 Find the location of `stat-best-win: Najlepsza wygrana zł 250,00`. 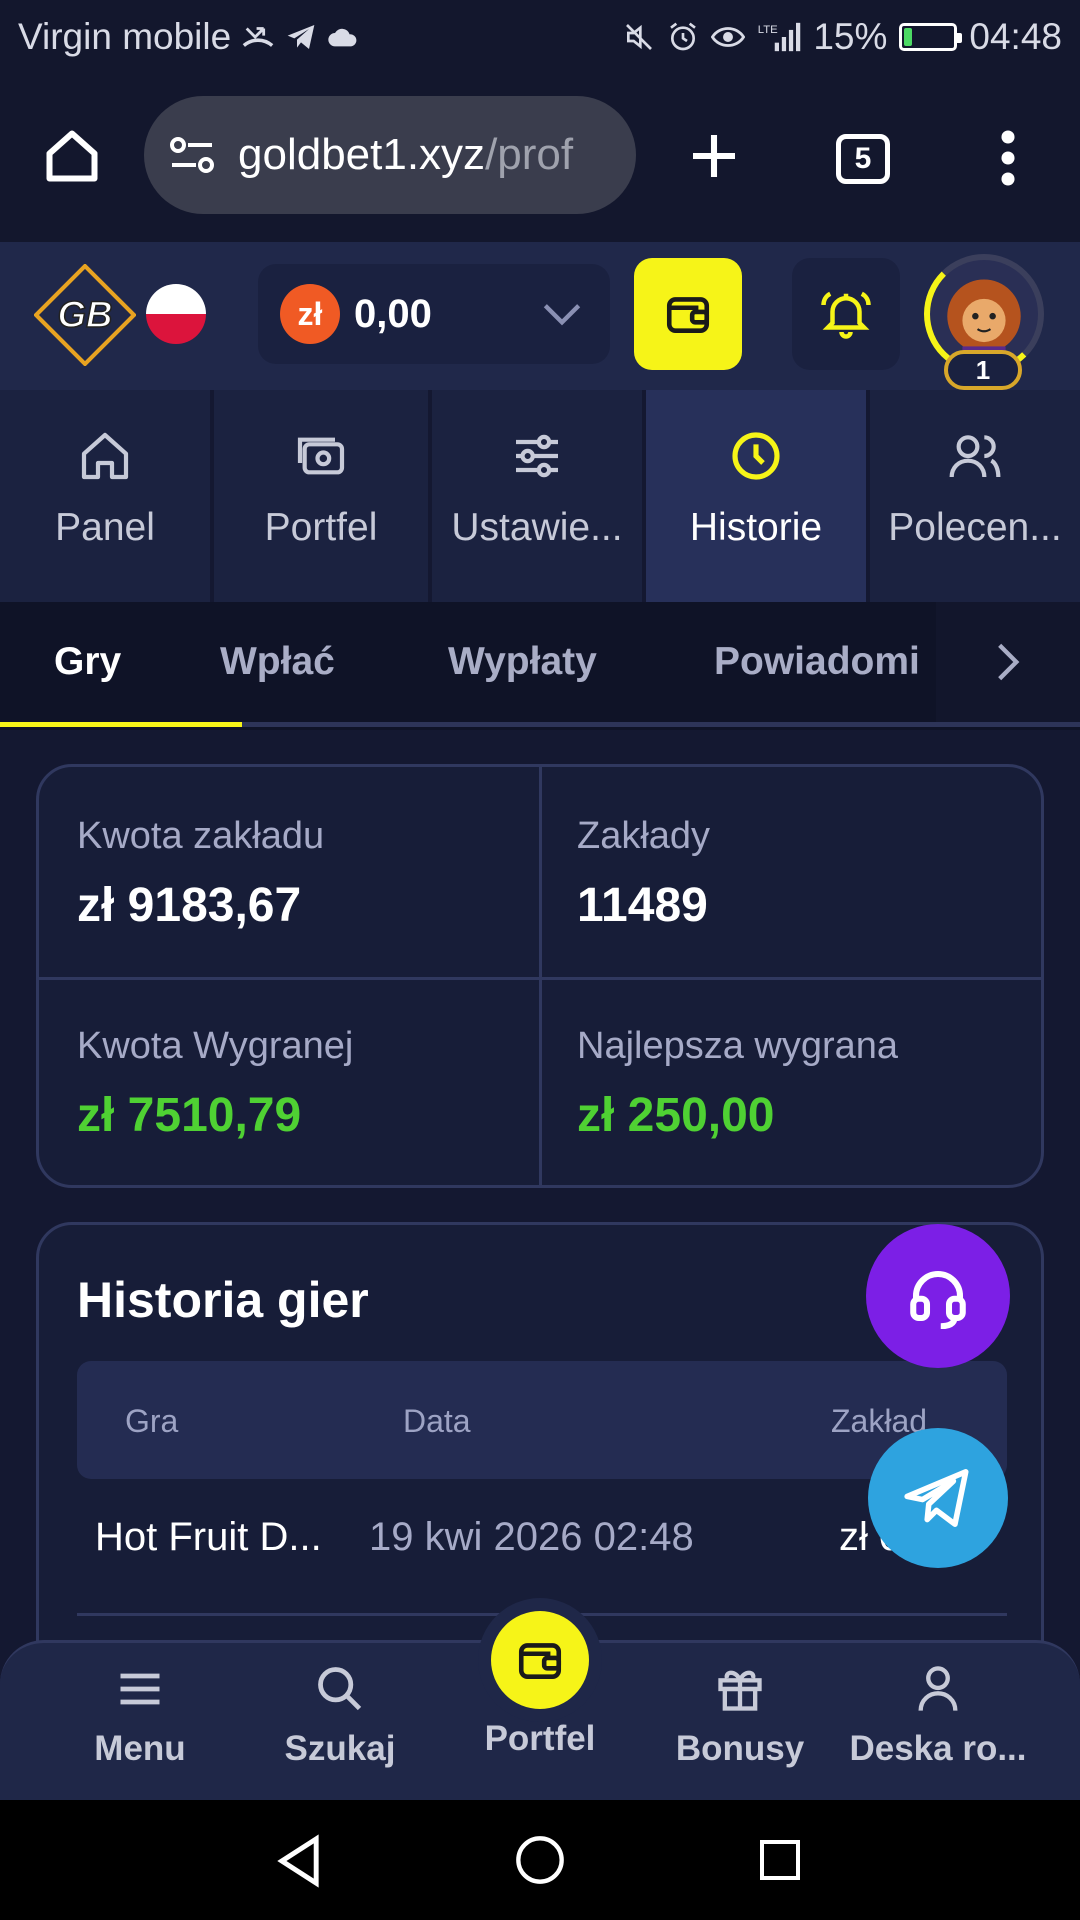

stat-best-win: Najlepsza wygrana zł 250,00 is located at coordinates (737, 1084).